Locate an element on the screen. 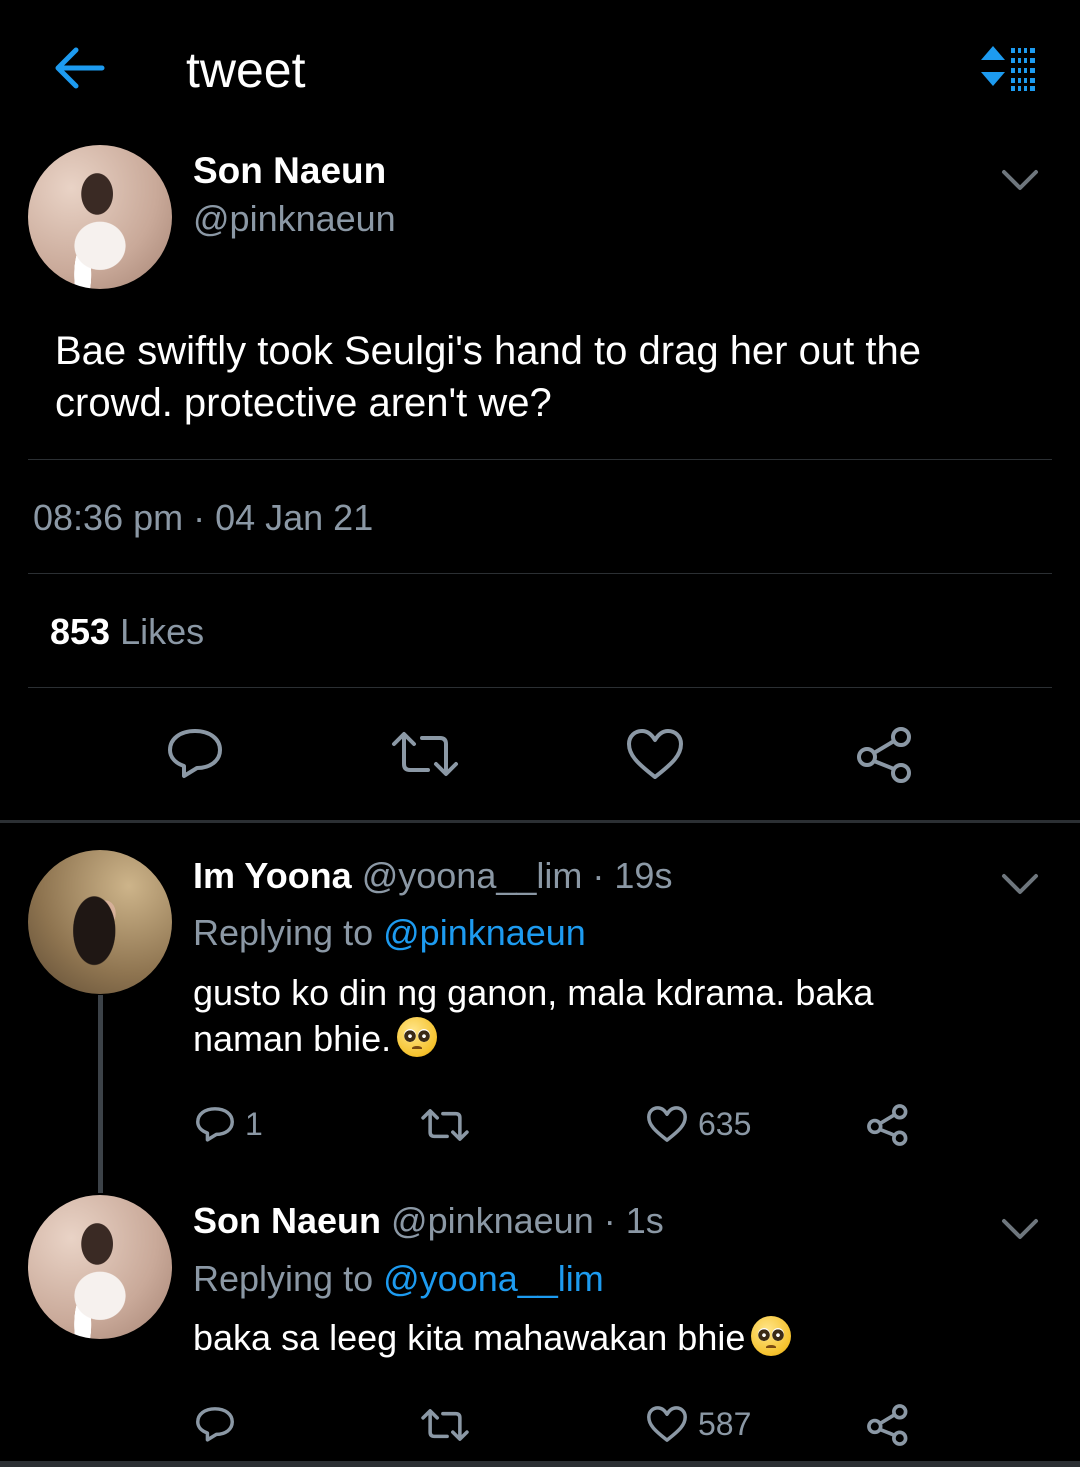  bottom-divider is located at coordinates (540, 1464).